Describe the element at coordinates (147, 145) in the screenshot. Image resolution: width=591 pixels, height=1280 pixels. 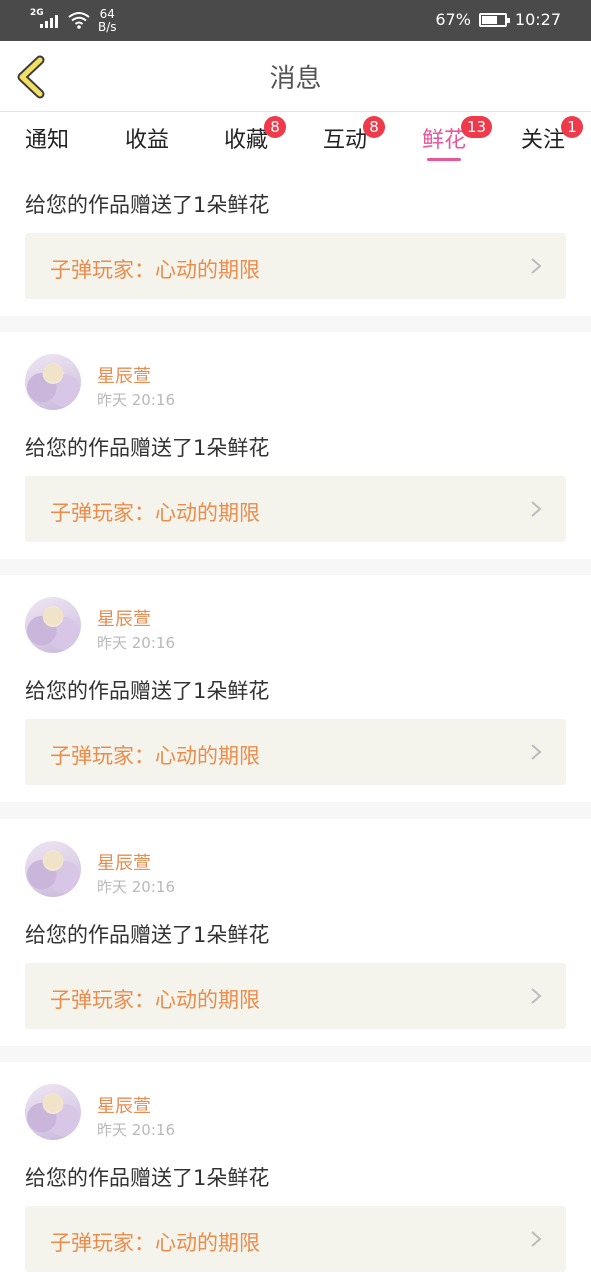
I see `tab-earnings: 收益` at that location.